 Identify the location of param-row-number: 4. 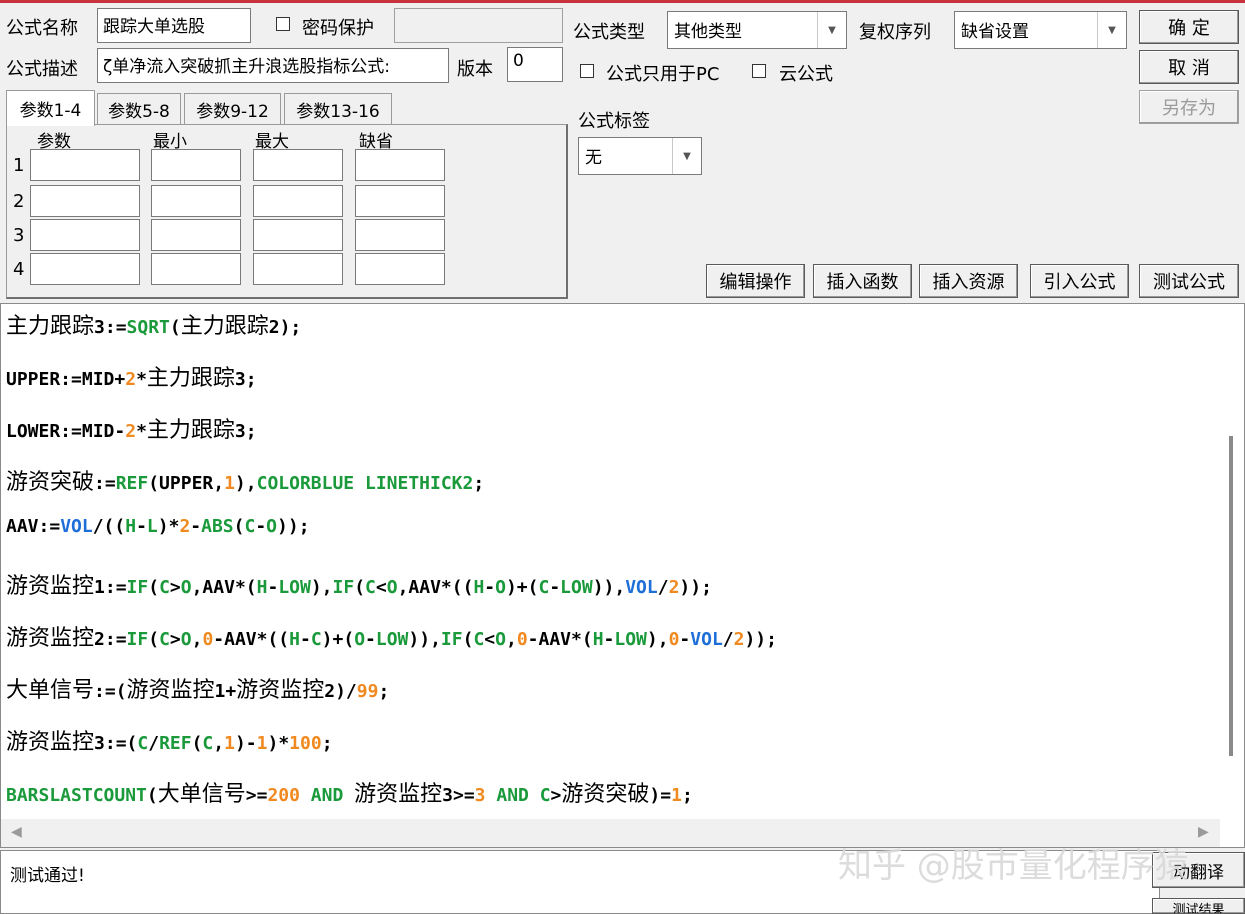
(19, 269).